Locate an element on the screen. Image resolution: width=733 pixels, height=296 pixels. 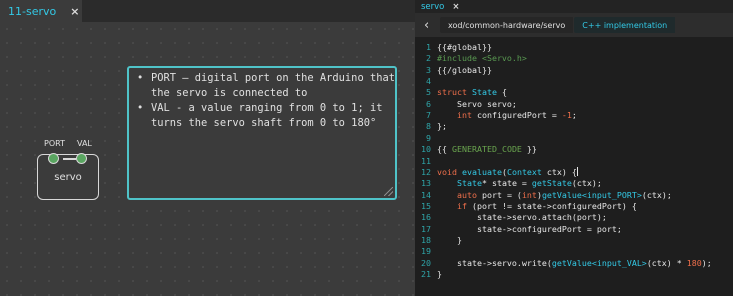
code-line: 17 state->configuredPort = port; is located at coordinates (574, 229).